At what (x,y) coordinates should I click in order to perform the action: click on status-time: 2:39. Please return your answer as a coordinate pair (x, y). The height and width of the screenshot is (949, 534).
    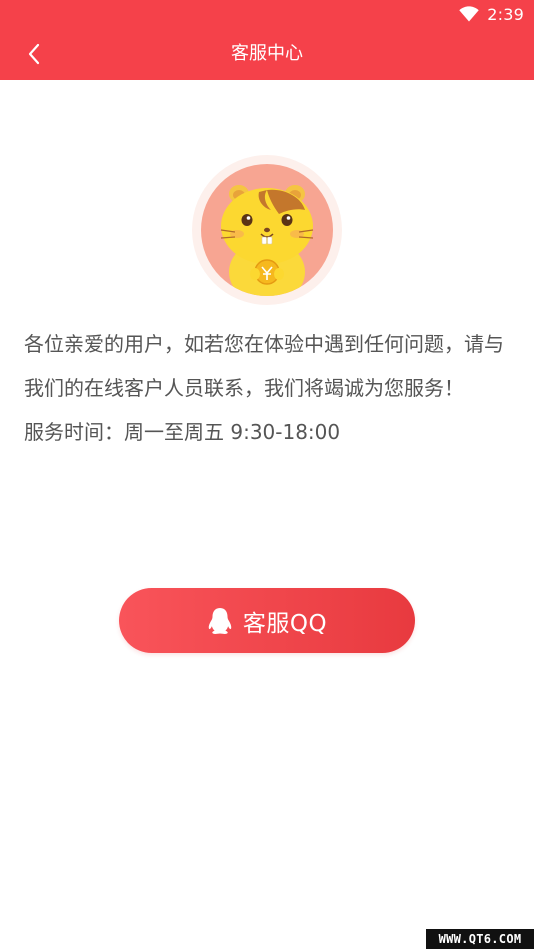
    Looking at the image, I should click on (505, 14).